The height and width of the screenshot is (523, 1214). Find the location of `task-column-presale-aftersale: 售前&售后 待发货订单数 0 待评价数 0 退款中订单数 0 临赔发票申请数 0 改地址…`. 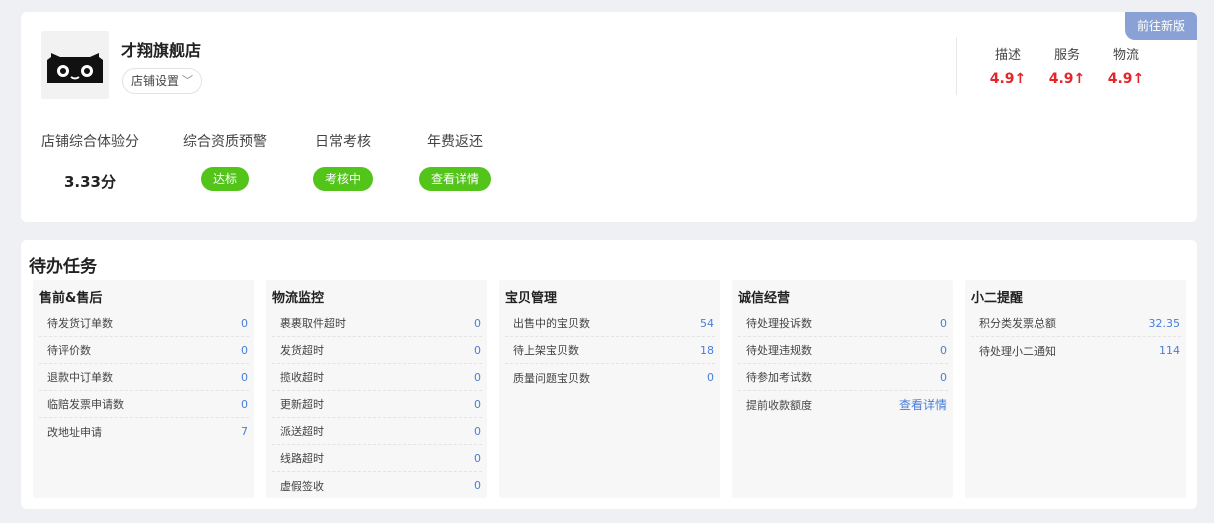

task-column-presale-aftersale: 售前&售后 待发货订单数 0 待评价数 0 退款中订单数 0 临赔发票申请数 0 改地址… is located at coordinates (143, 389).